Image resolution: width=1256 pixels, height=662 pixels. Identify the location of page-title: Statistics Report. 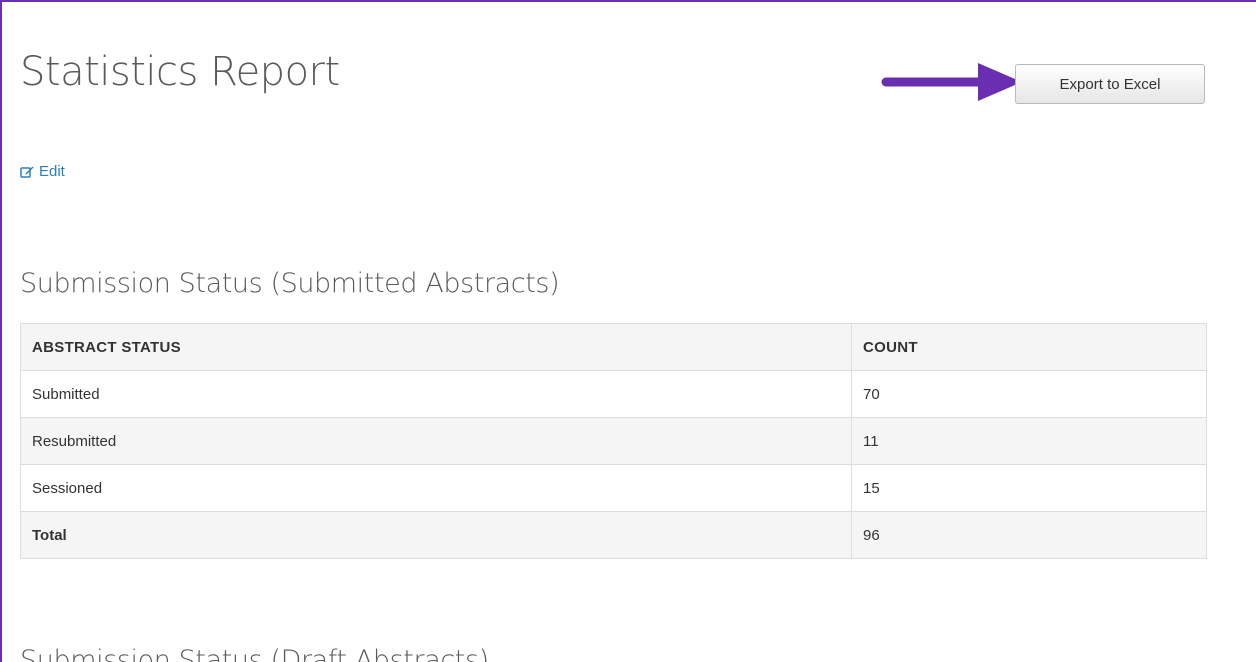
(180, 72).